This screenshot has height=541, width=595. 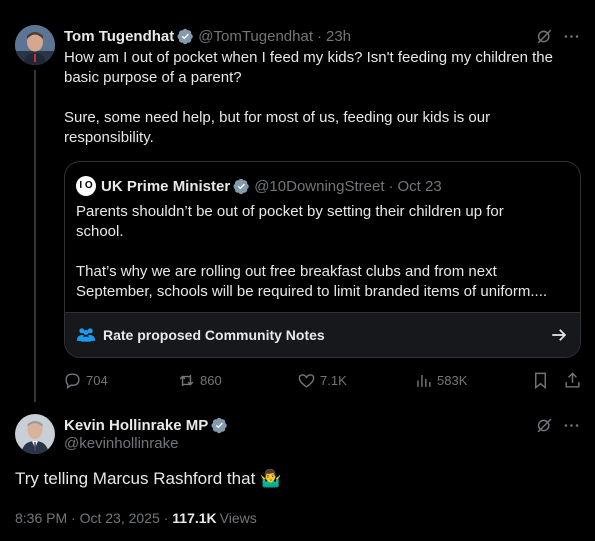 I want to click on tweet2-text: Try telling Marcus Rashford that 🤷‍♂️, so click(x=148, y=479).